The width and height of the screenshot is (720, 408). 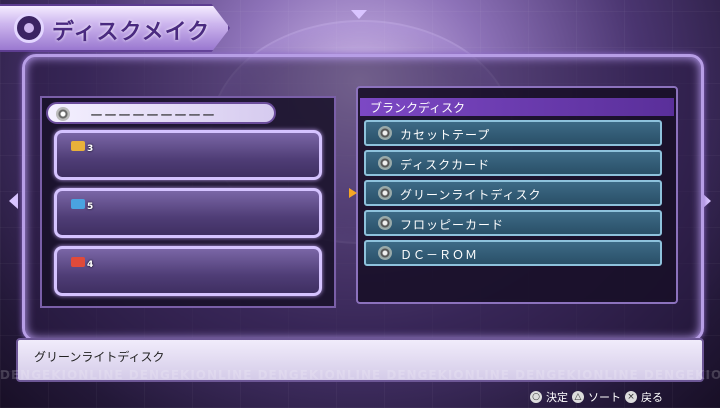 I want to click on confirm-label: 決定, so click(x=557, y=397).